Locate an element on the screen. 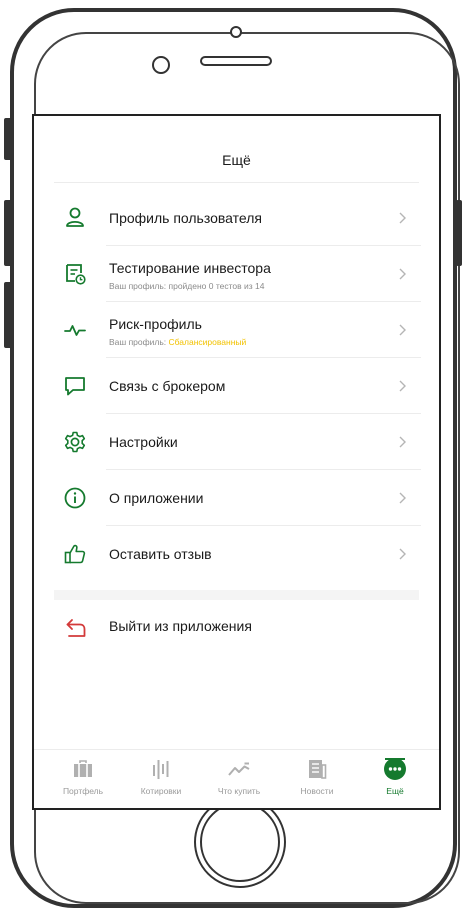 The height and width of the screenshot is (914, 467). menu-item-broker-contact: Связь с брокером is located at coordinates (237, 386).